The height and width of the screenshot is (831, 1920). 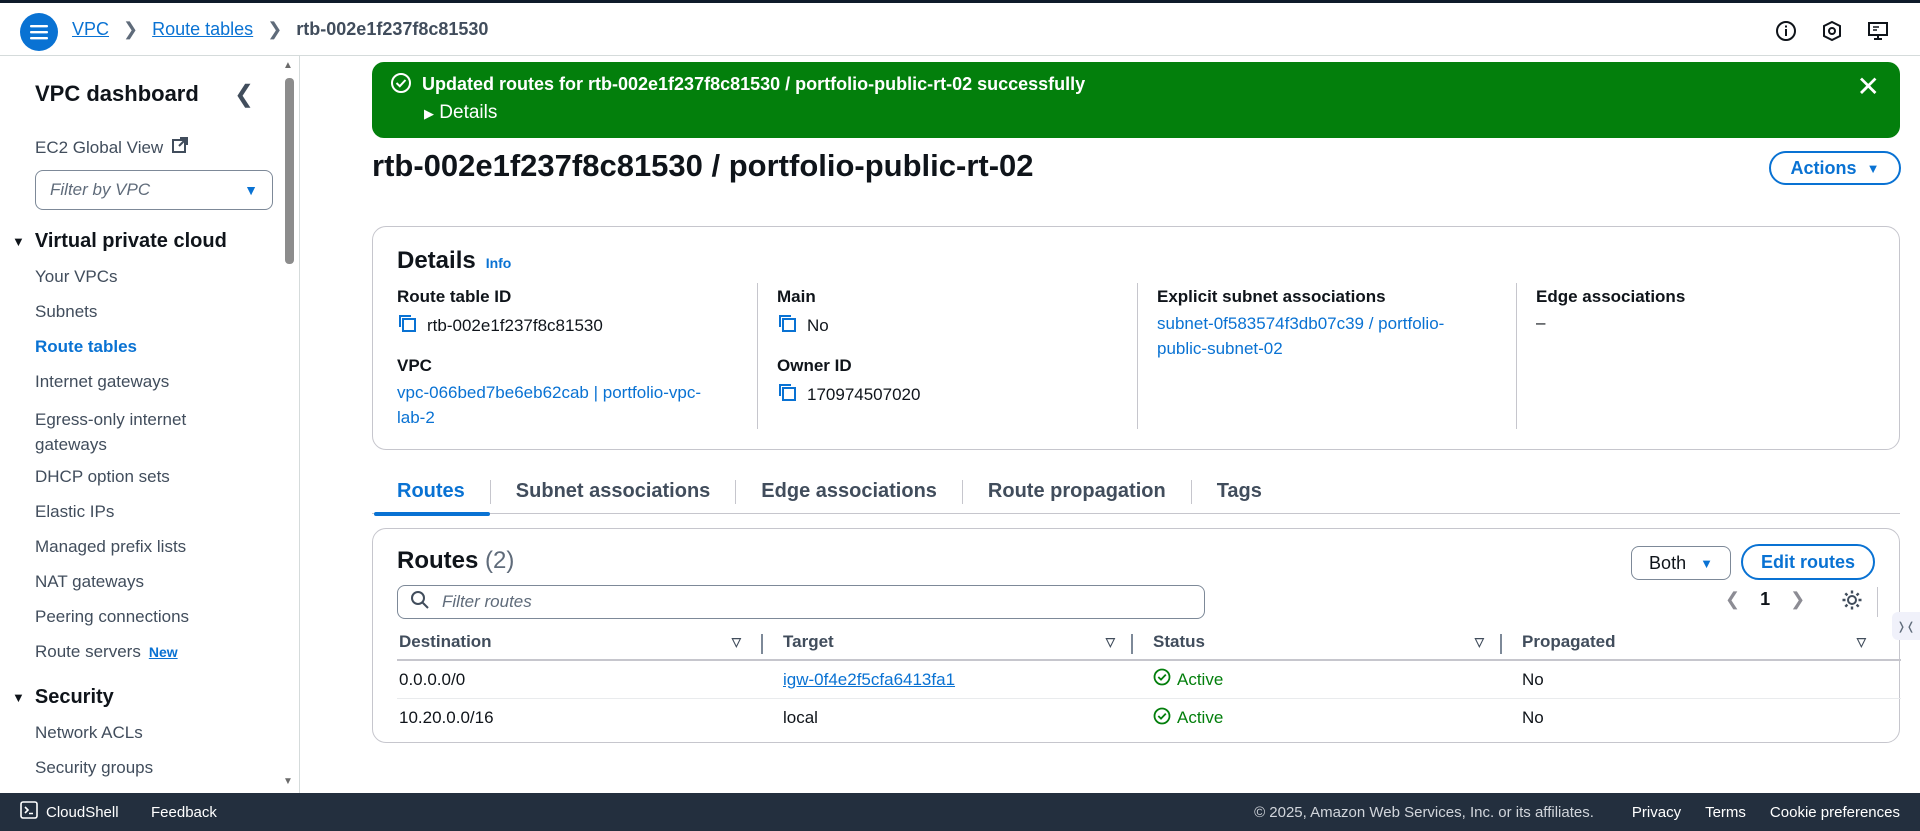 What do you see at coordinates (1317, 718) in the screenshot?
I see `cell-status: Active` at bounding box center [1317, 718].